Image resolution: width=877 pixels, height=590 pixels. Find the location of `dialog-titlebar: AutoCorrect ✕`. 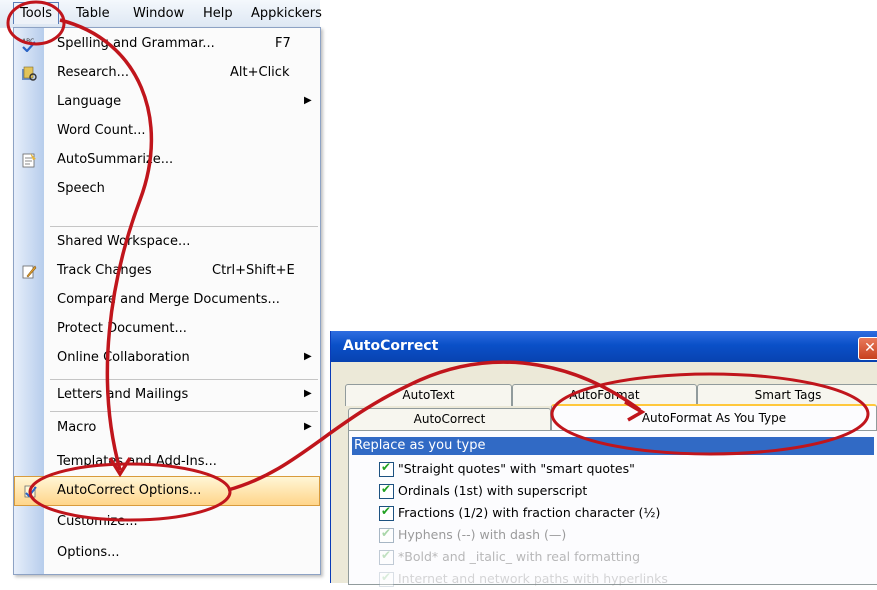

dialog-titlebar: AutoCorrect ✕ is located at coordinates (604, 346).